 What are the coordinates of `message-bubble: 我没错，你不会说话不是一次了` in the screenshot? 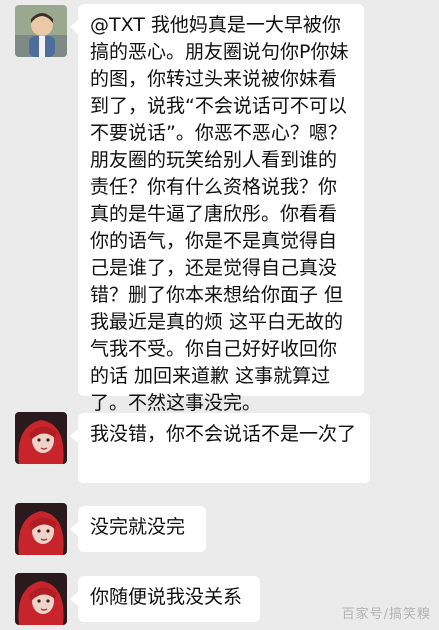 It's located at (220, 448).